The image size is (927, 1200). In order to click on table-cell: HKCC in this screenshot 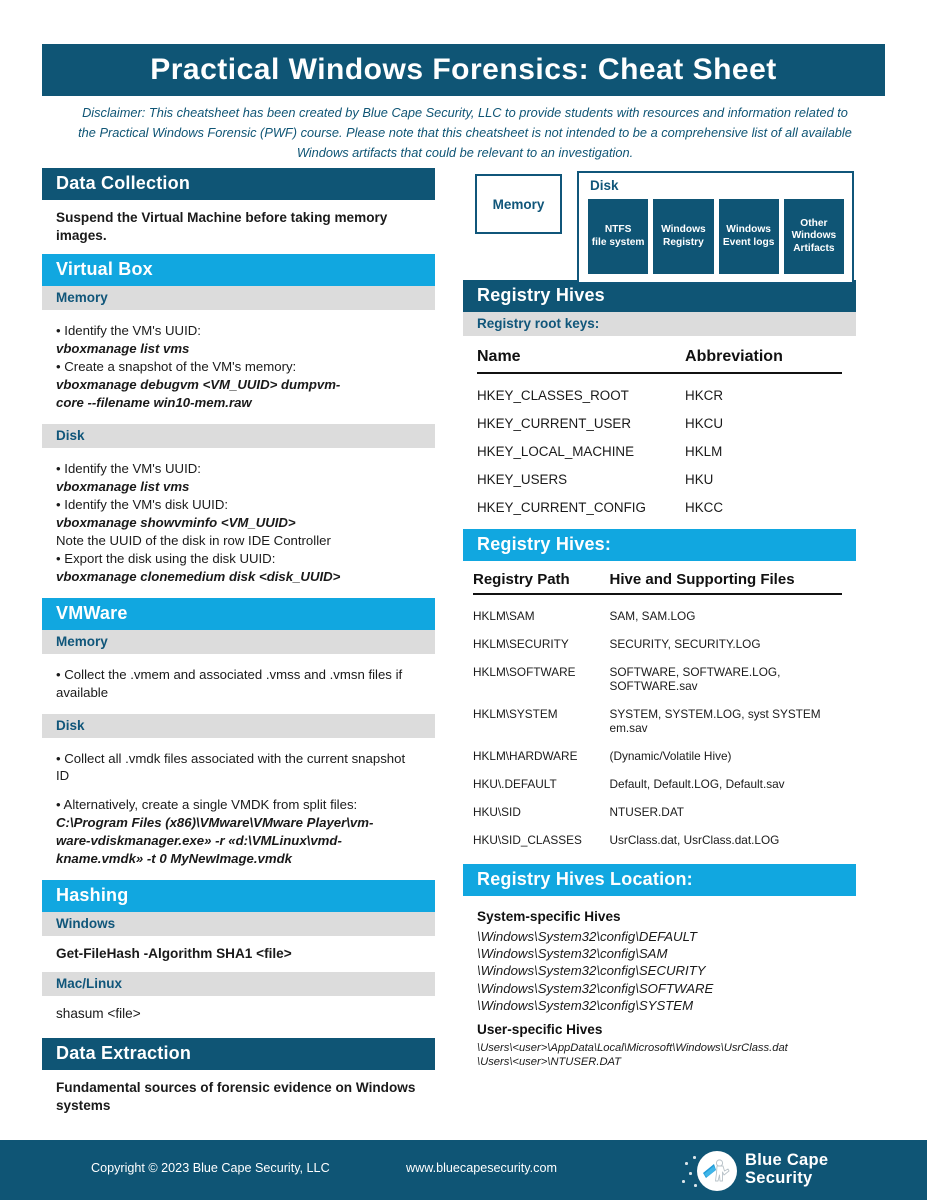, I will do `click(704, 507)`.